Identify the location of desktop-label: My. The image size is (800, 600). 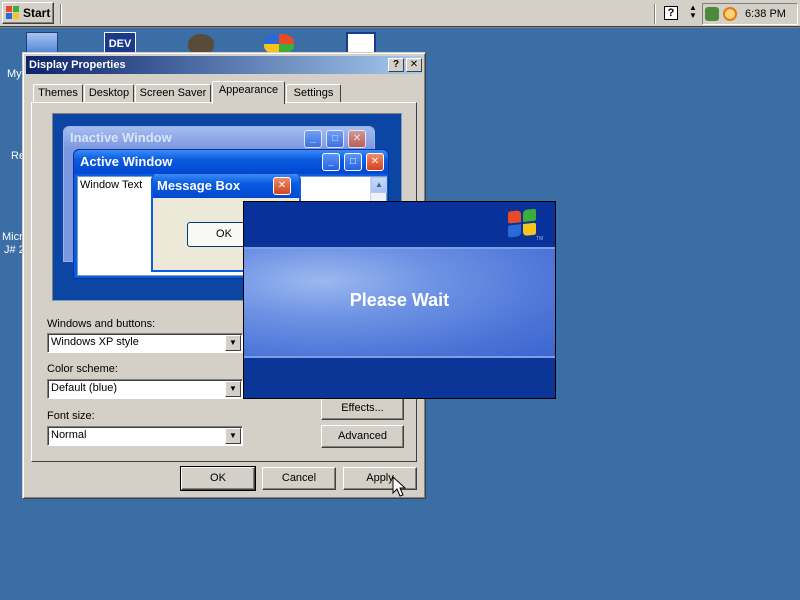
(14, 74).